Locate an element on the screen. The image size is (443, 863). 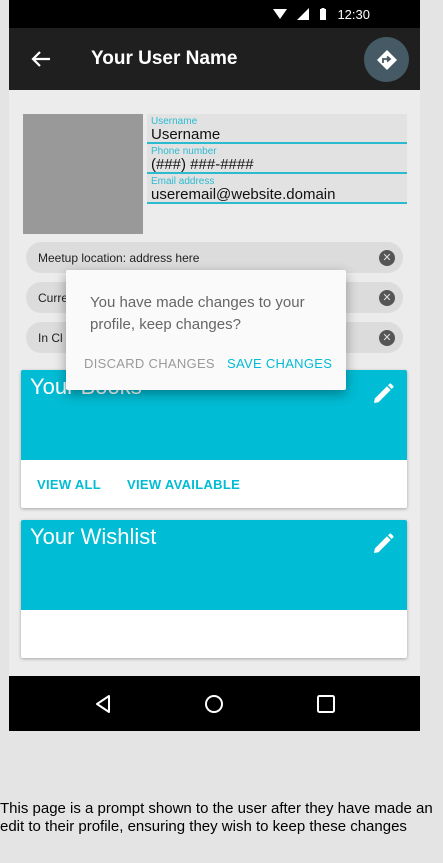
cell-signal-icon is located at coordinates (303, 14).